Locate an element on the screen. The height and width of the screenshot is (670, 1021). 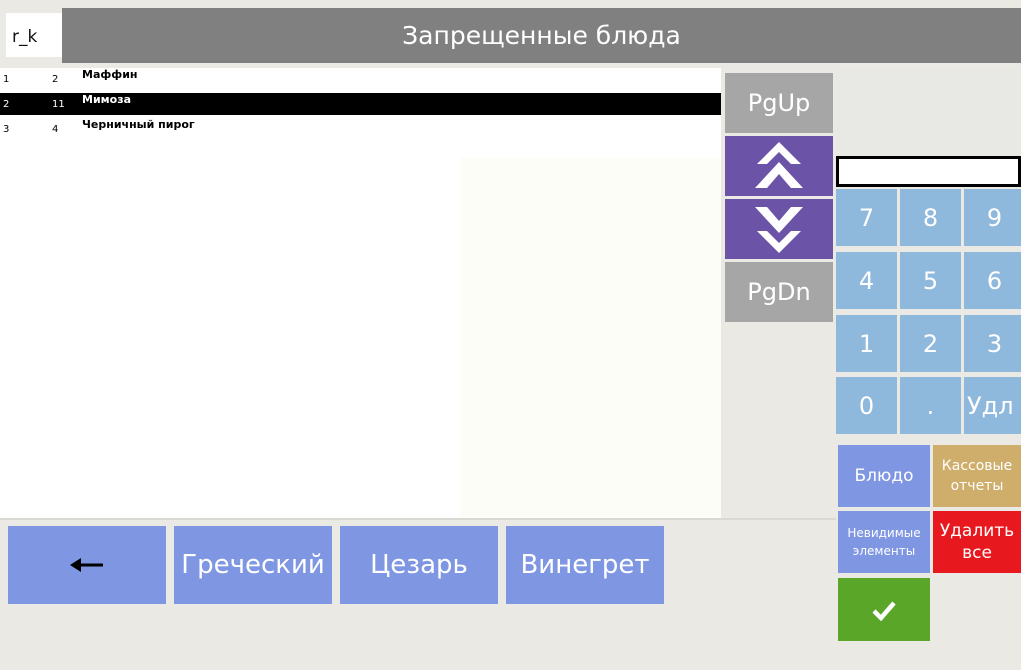
dish-button-caesar: Цезарь is located at coordinates (419, 565).